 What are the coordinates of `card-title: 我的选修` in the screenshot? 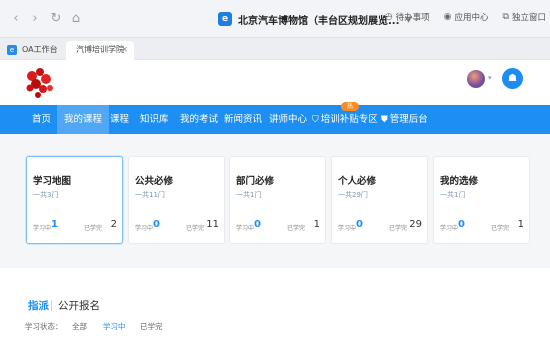 It's located at (459, 181).